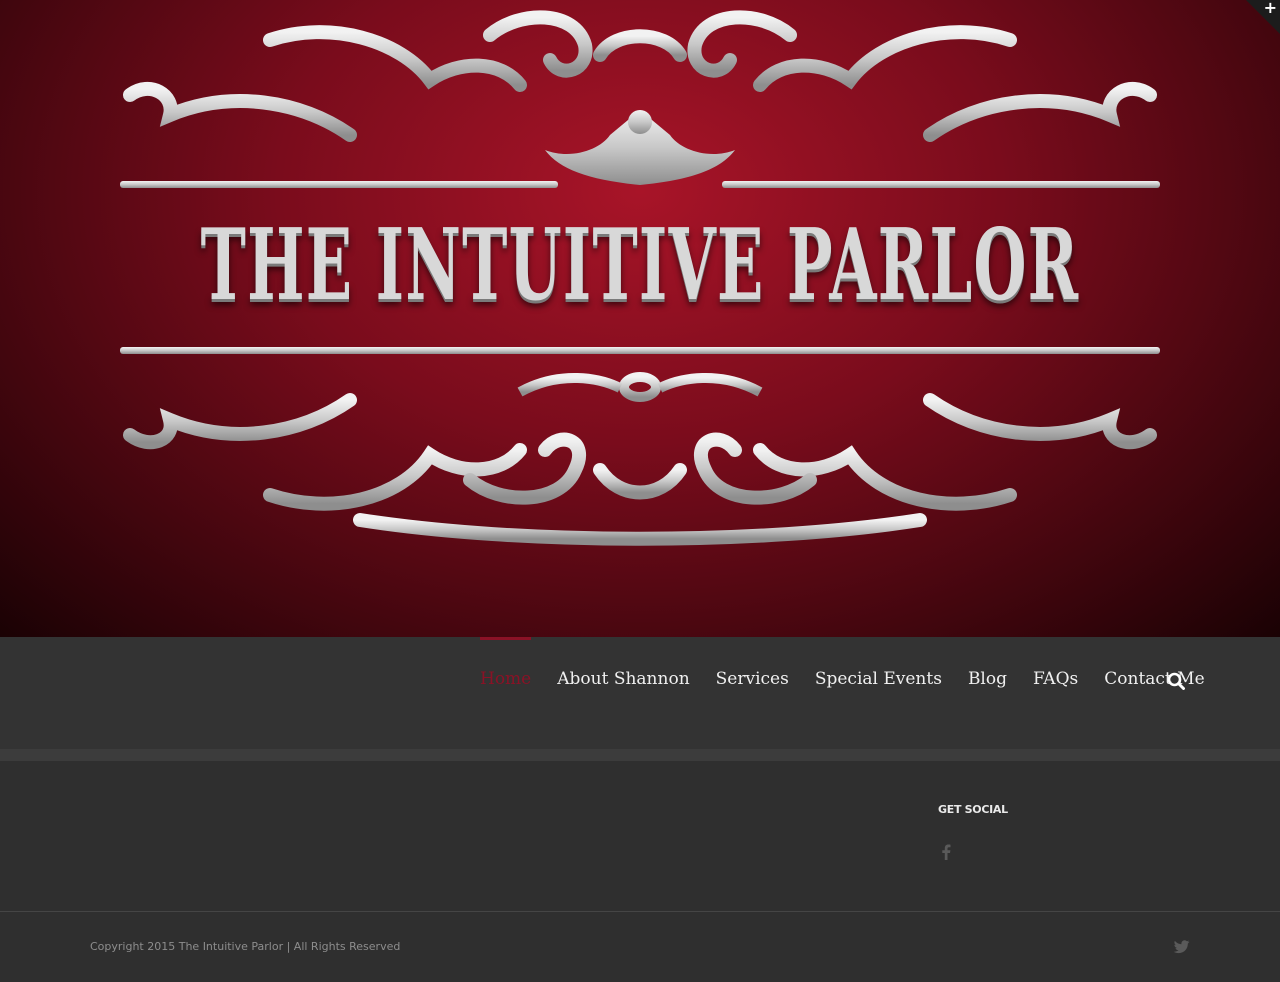 The width and height of the screenshot is (1280, 982). I want to click on nav-item-services: Services, so click(752, 663).